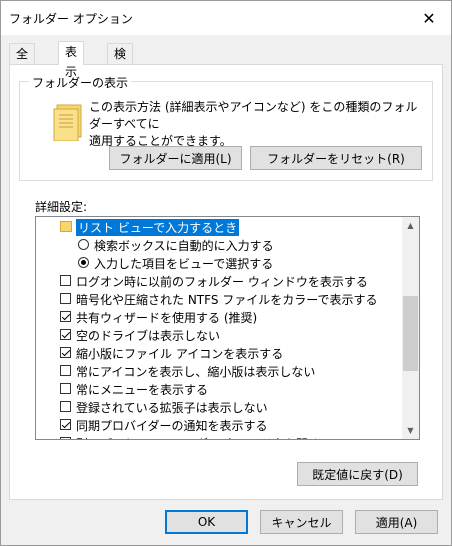 The height and width of the screenshot is (546, 452). Describe the element at coordinates (120, 62) in the screenshot. I see `tab-search: 検索` at that location.